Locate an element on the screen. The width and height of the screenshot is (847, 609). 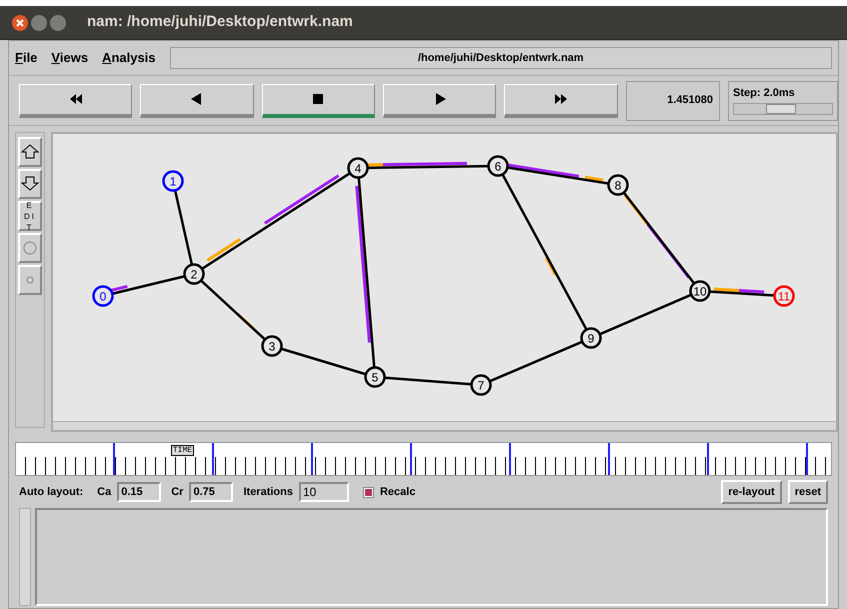
network-node: 1 is located at coordinates (173, 181).